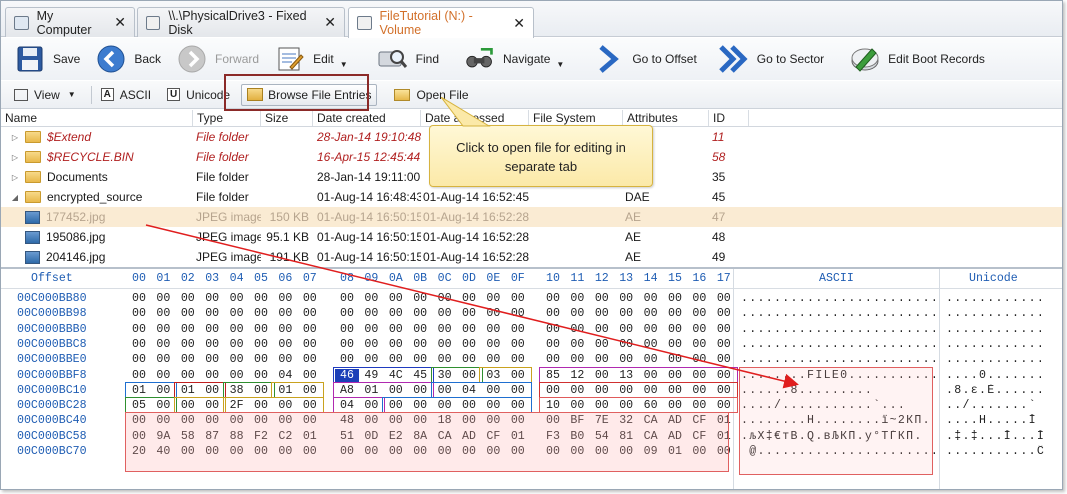 This screenshot has height=494, width=1067. What do you see at coordinates (445, 420) in the screenshot?
I see `hex-byte: 18` at bounding box center [445, 420].